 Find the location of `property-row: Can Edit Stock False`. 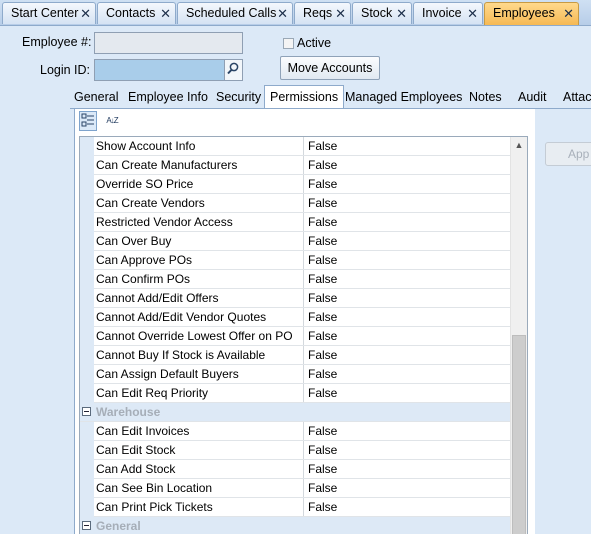

property-row: Can Edit Stock False is located at coordinates (295, 450).